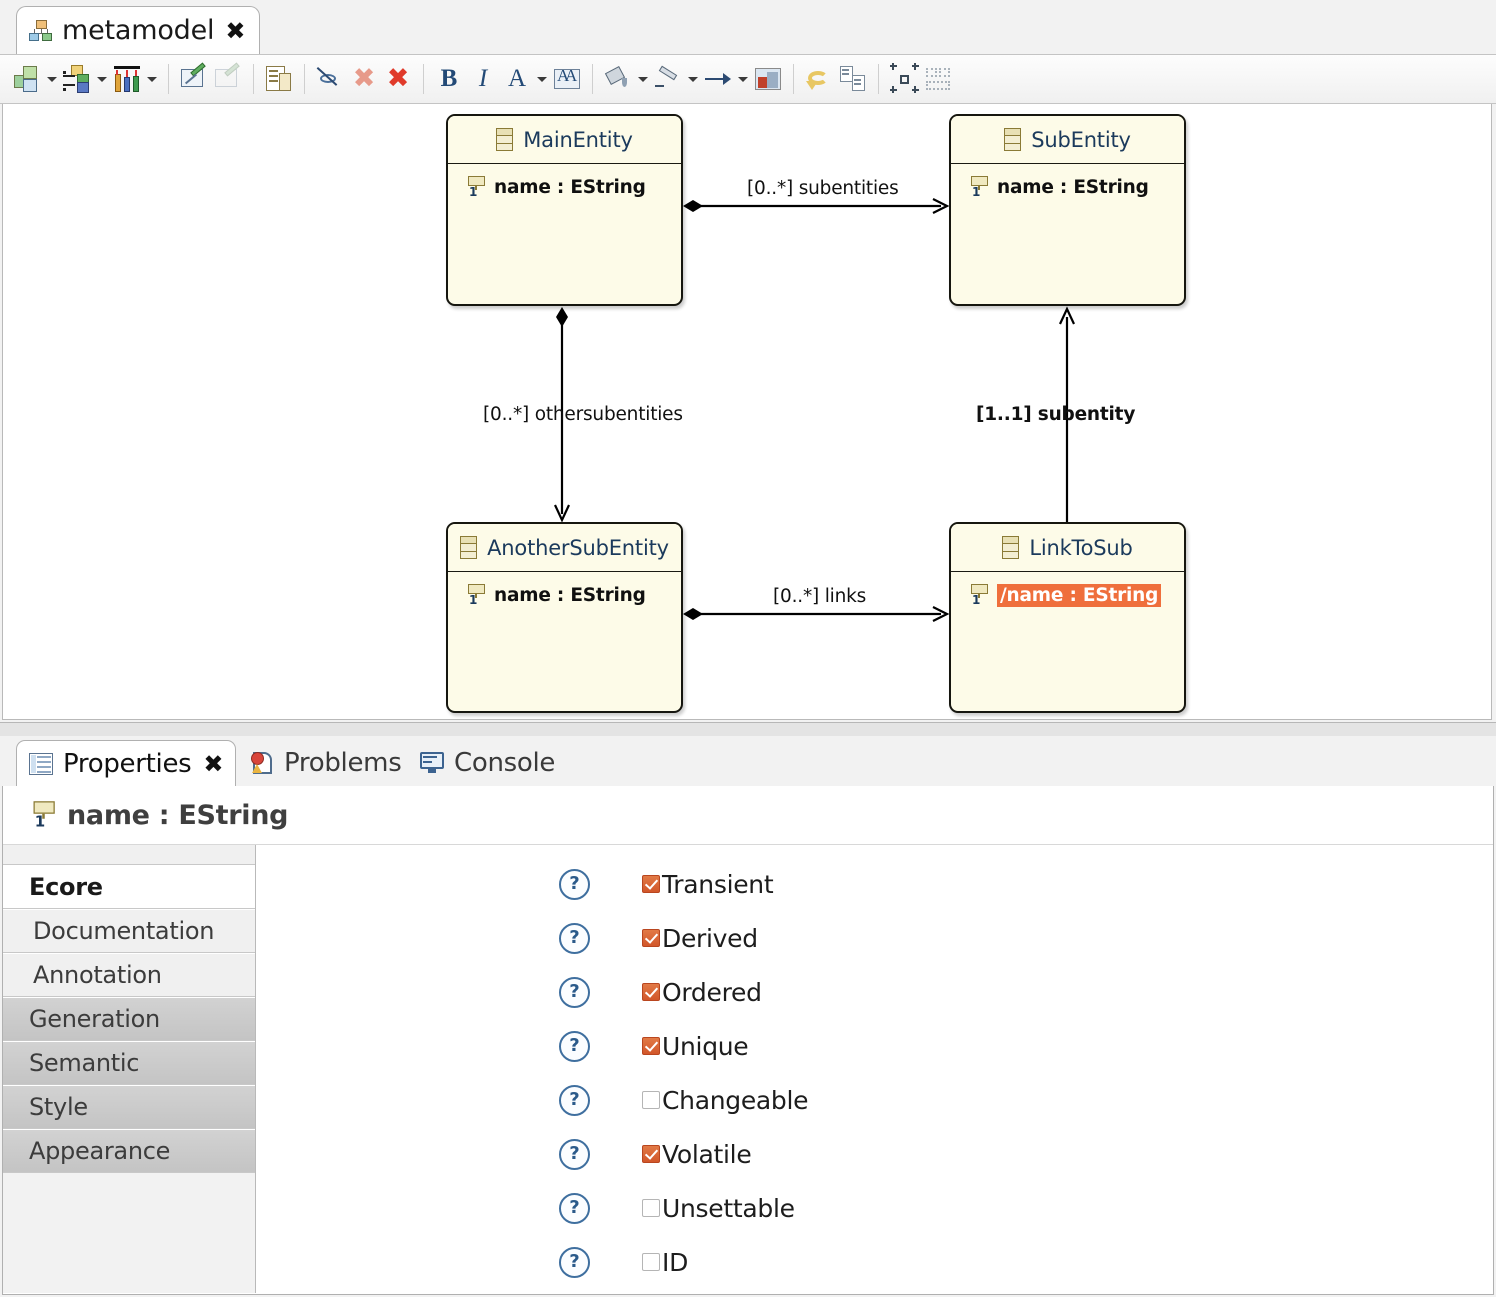  Describe the element at coordinates (564, 617) in the screenshot. I see `diagram-node-another-sub-entity: AnotherSubEntity 1 name : EString` at that location.